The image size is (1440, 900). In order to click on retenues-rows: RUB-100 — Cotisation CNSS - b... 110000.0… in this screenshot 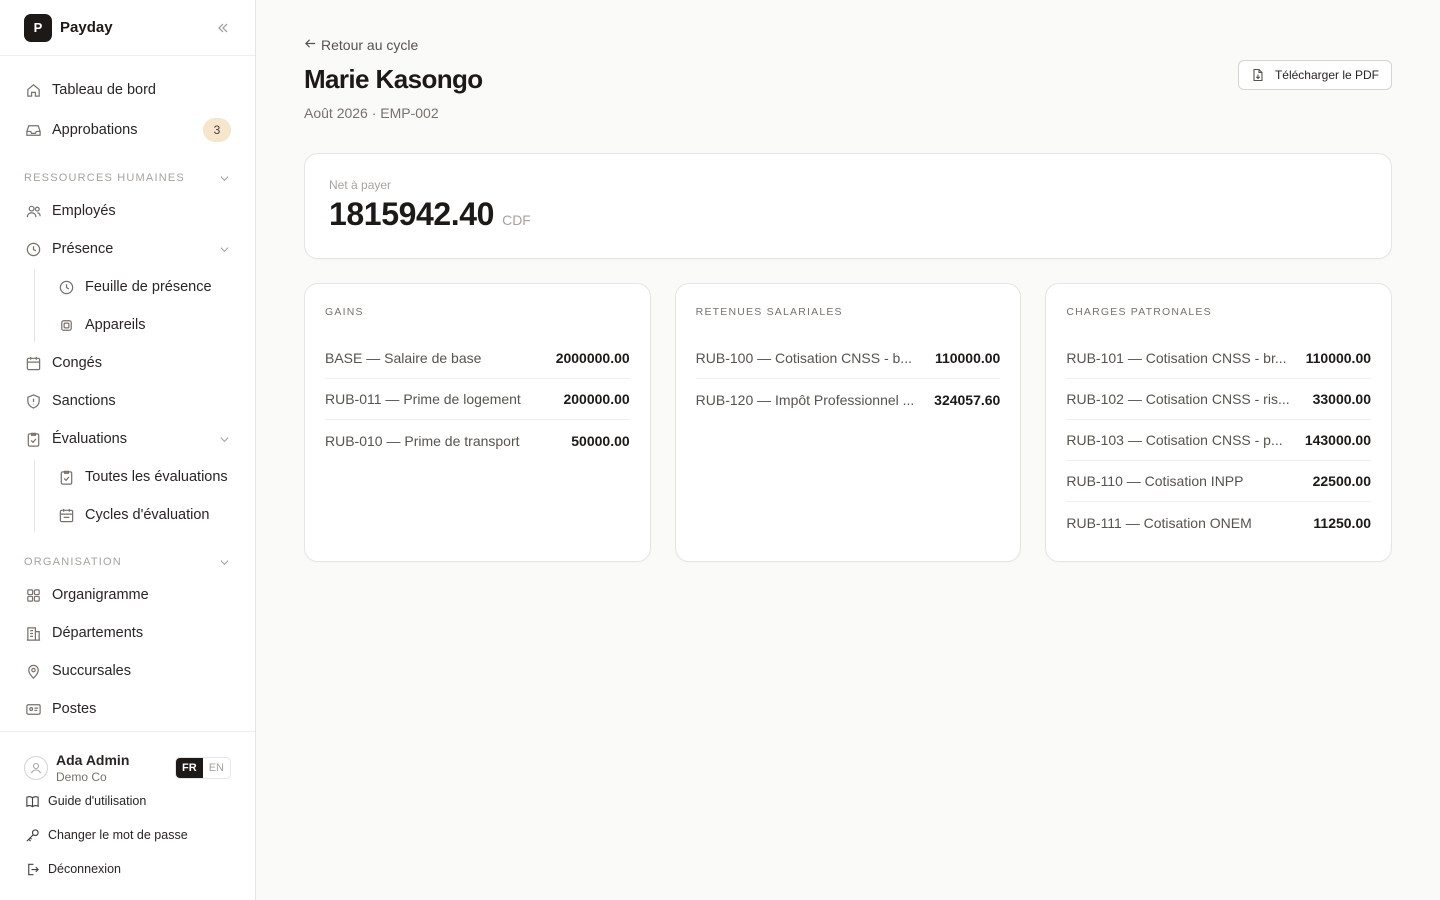, I will do `click(848, 379)`.